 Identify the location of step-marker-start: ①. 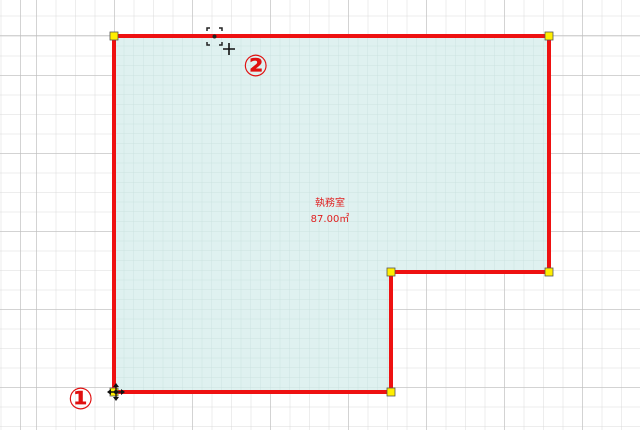
(81, 399).